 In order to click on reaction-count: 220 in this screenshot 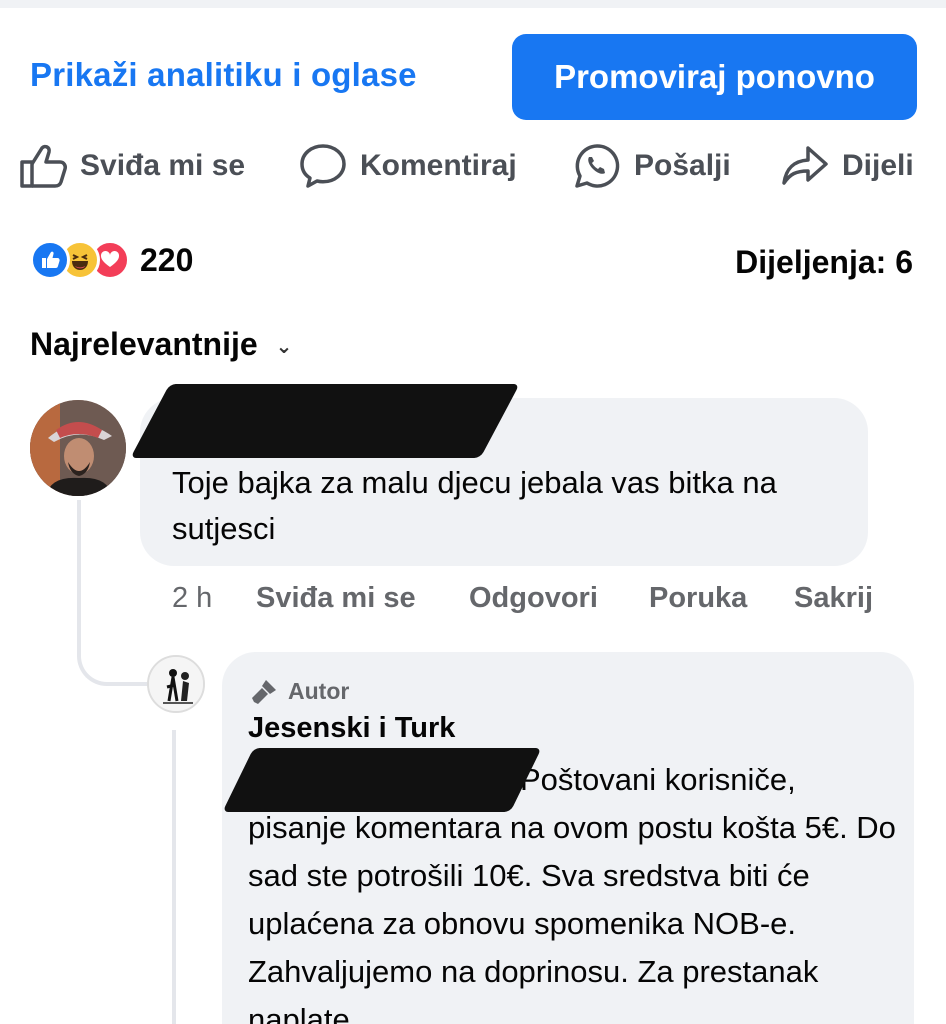, I will do `click(167, 259)`.